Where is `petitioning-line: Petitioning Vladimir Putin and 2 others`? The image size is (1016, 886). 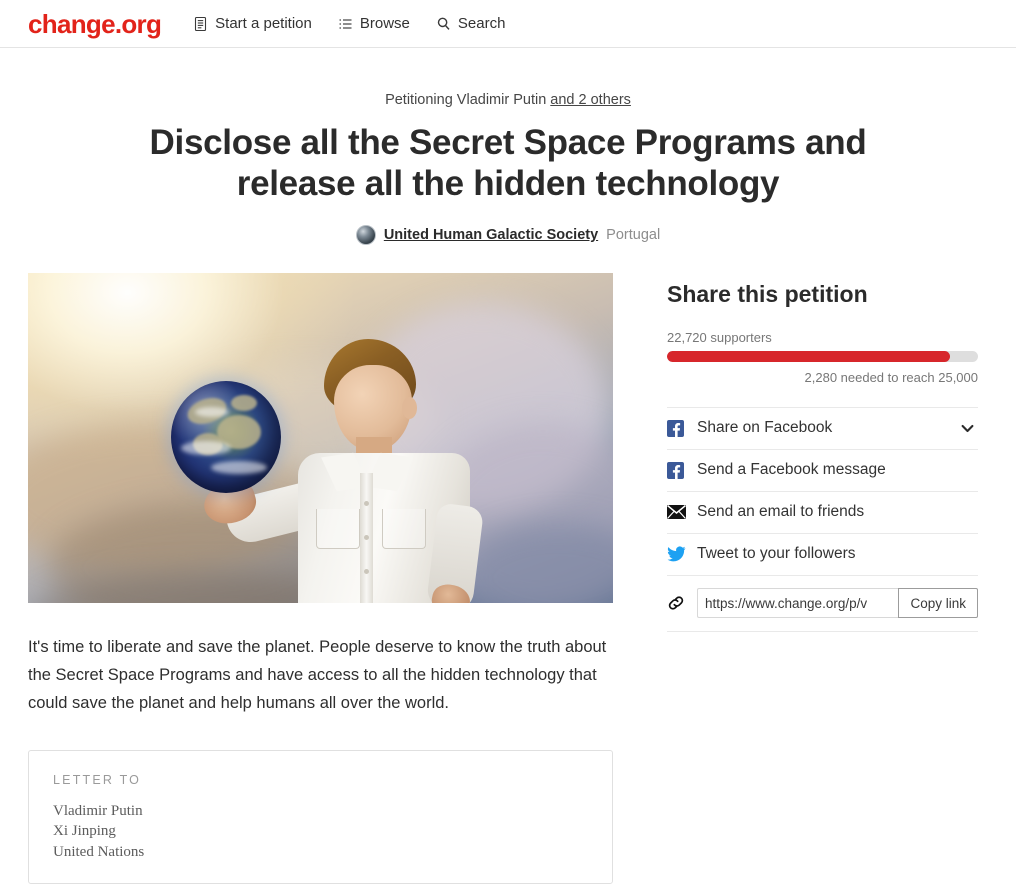 petitioning-line: Petitioning Vladimir Putin and 2 others is located at coordinates (508, 100).